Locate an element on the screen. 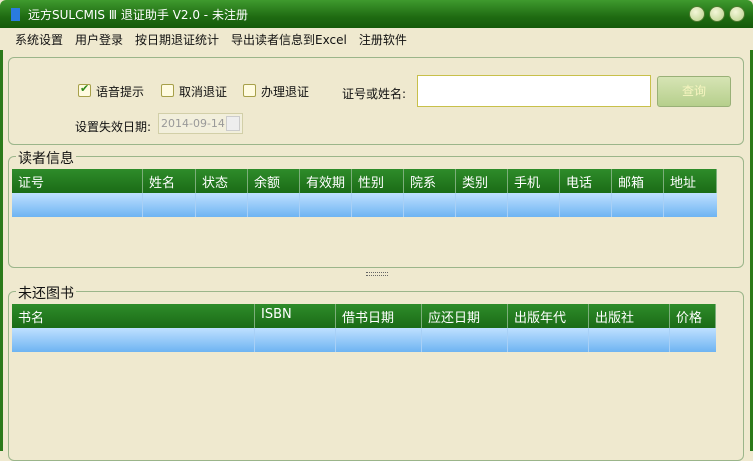 This screenshot has height=461, width=753. reader-section-title: 读者信息 is located at coordinates (46, 158).